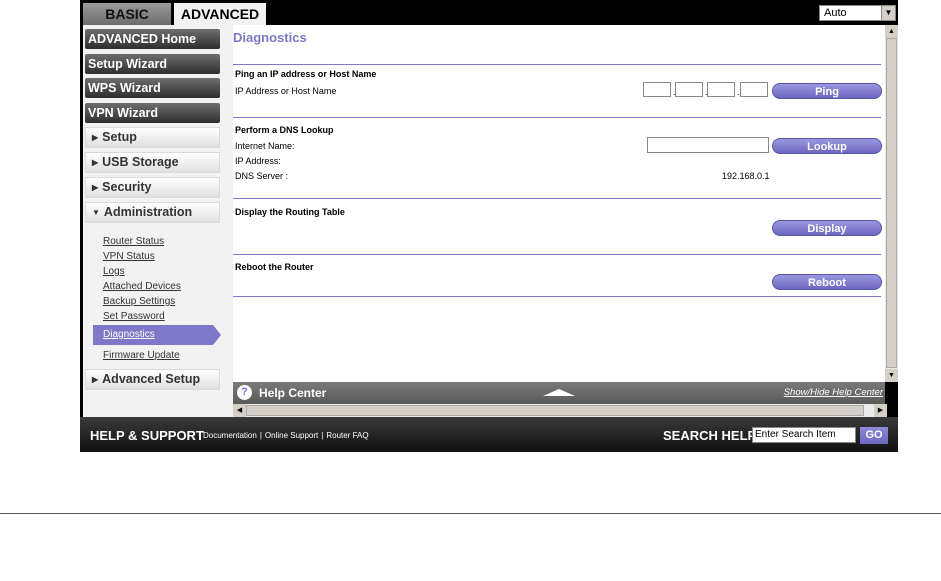  I want to click on go-button: GO, so click(874, 435).